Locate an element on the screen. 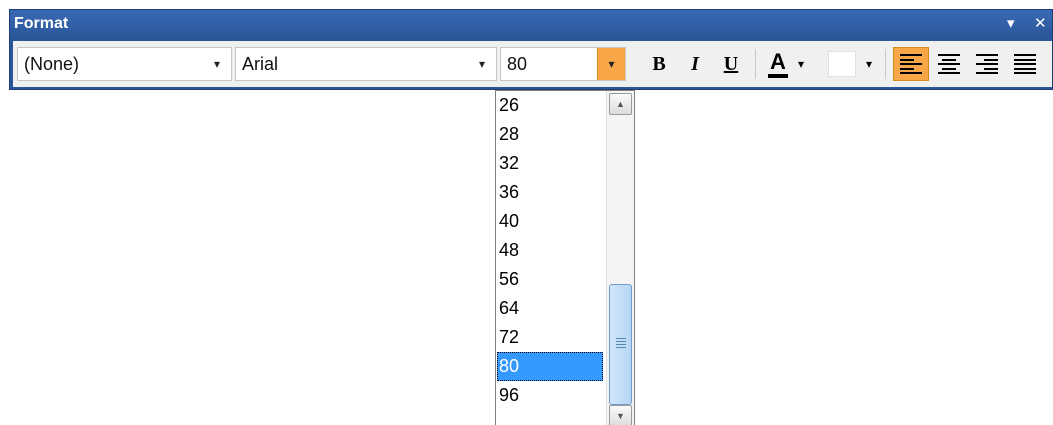 Image resolution: width=1053 pixels, height=425 pixels. align-left-icon is located at coordinates (911, 64).